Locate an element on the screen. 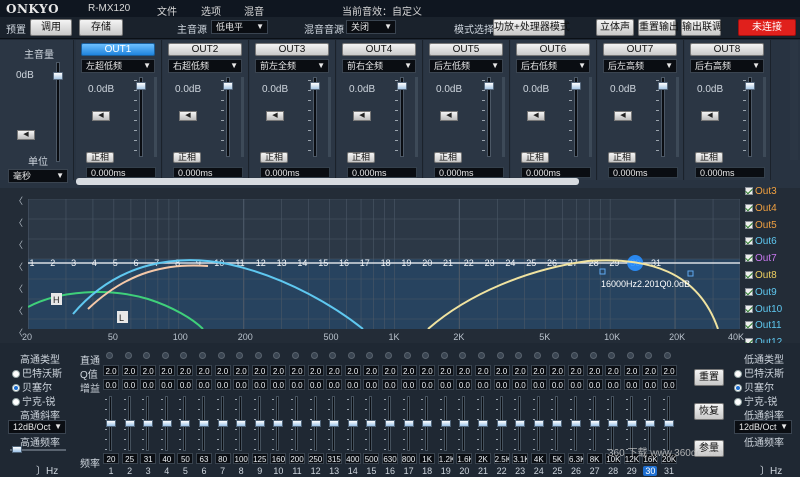  band-q-value-2: 2.0 is located at coordinates (129, 370).